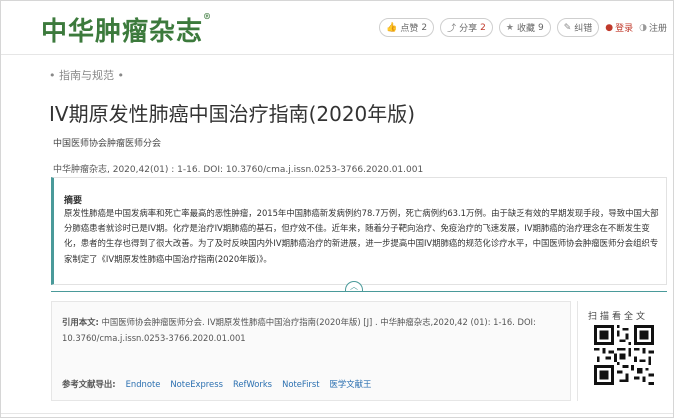 Image resolution: width=674 pixels, height=418 pixels. I want to click on export-yixuewenxianwang-link: 医学文献王, so click(351, 384).